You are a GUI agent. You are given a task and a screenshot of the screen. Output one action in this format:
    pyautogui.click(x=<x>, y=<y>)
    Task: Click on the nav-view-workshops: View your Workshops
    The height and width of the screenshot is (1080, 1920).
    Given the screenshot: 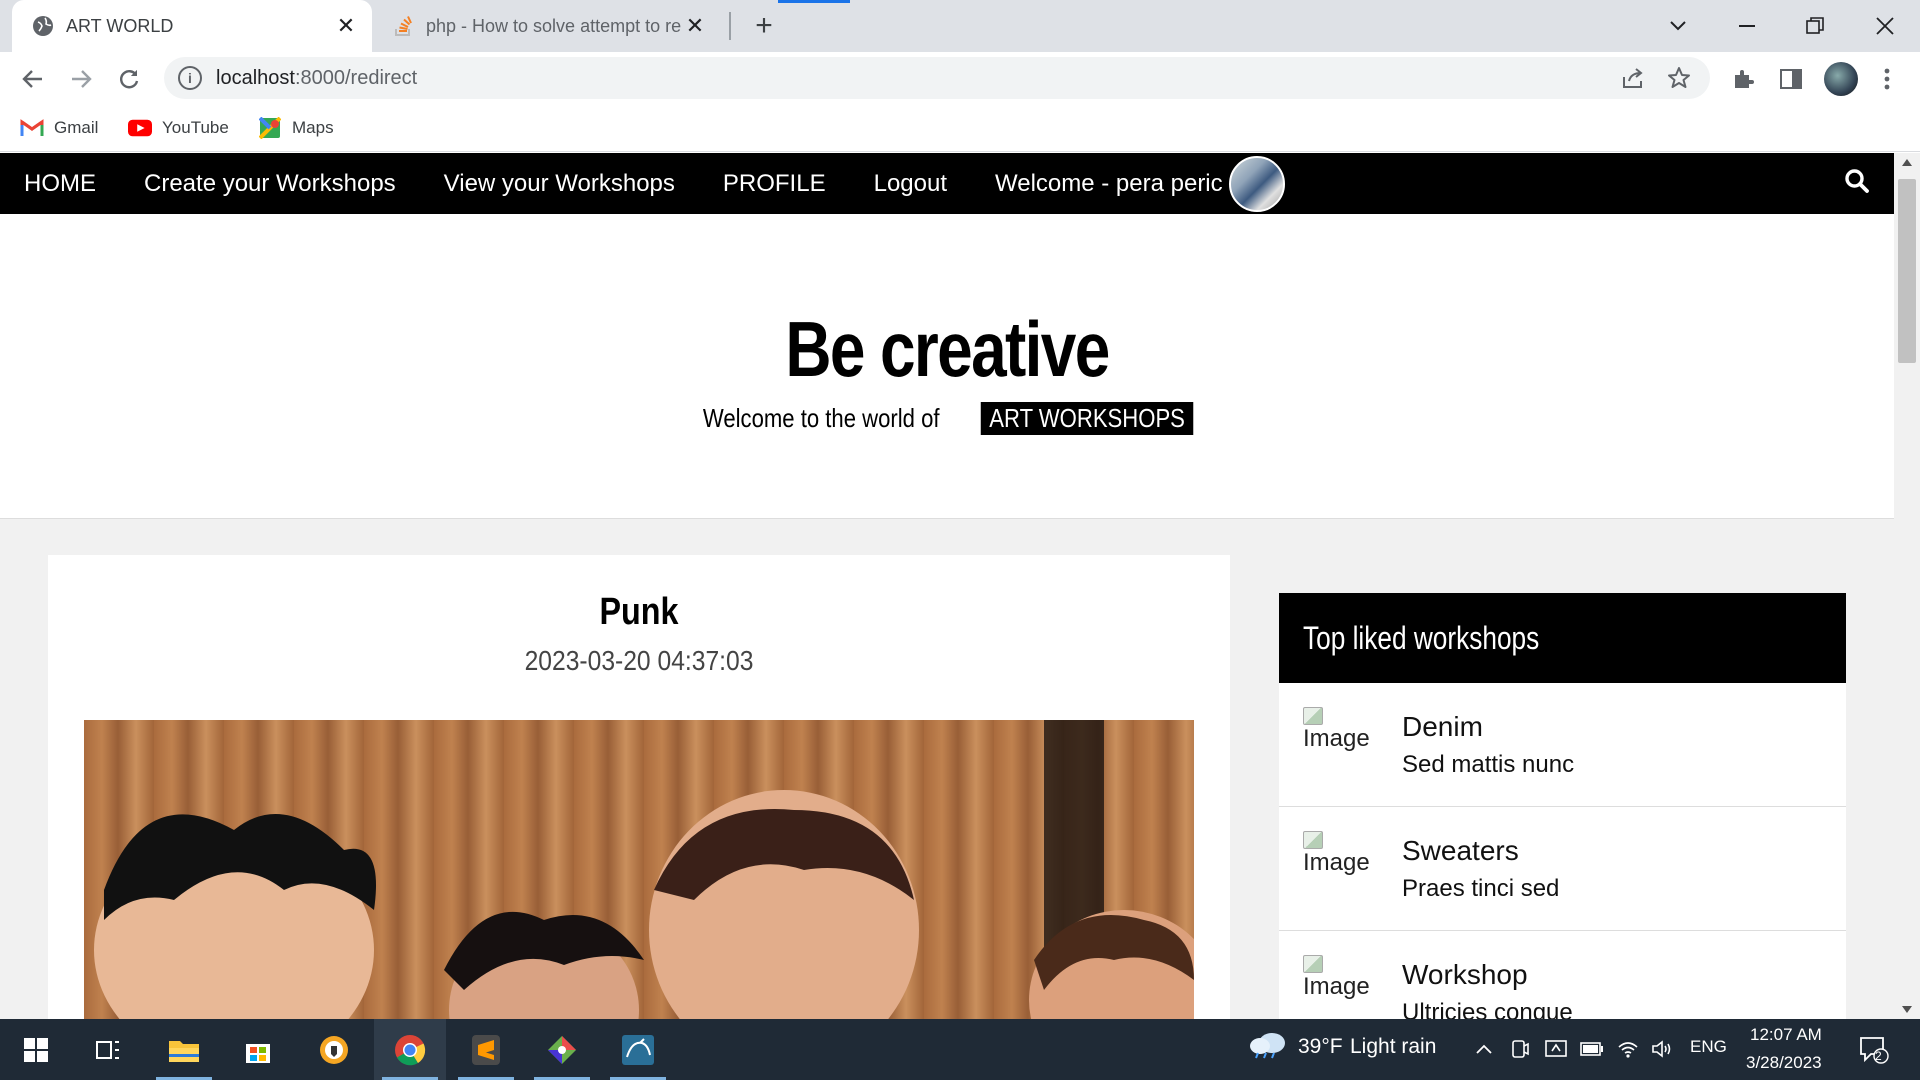 What is the action you would take?
    pyautogui.click(x=559, y=183)
    